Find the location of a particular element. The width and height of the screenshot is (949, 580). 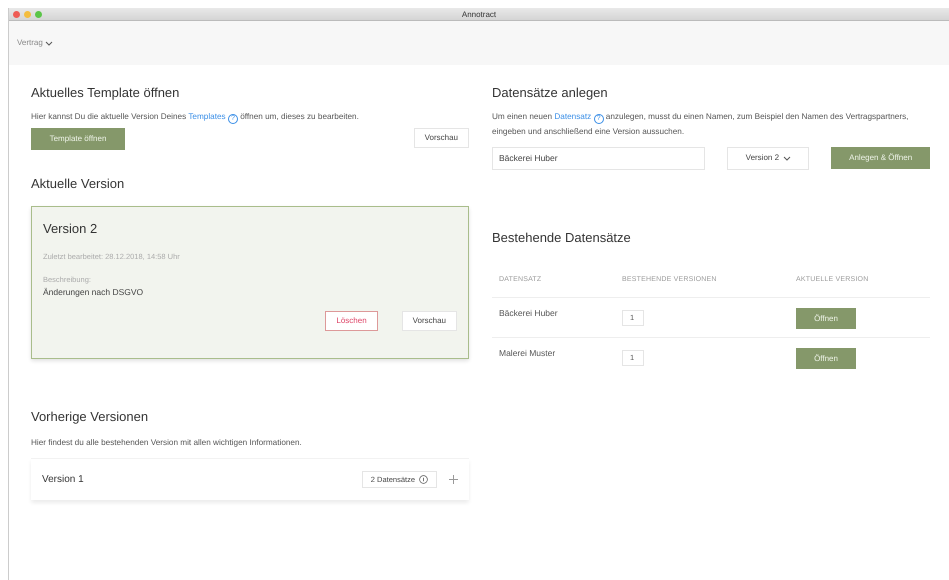

description-text: Hier findest du alle bestehenden Version mit allen wichtigen Informationen. is located at coordinates (167, 442).